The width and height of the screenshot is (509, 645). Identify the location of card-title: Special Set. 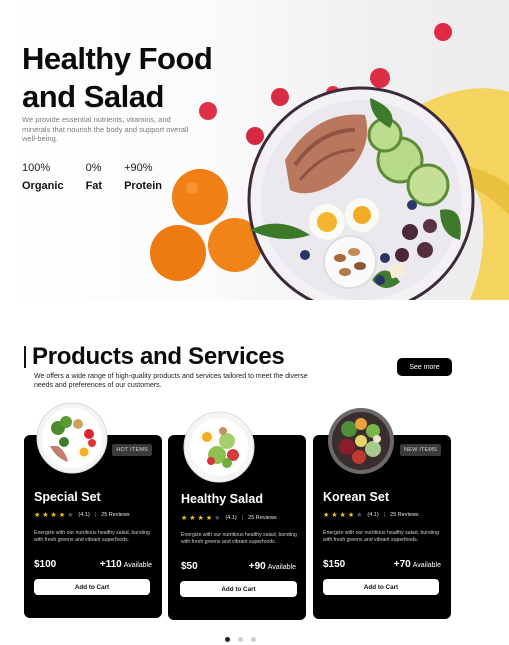
(67, 497).